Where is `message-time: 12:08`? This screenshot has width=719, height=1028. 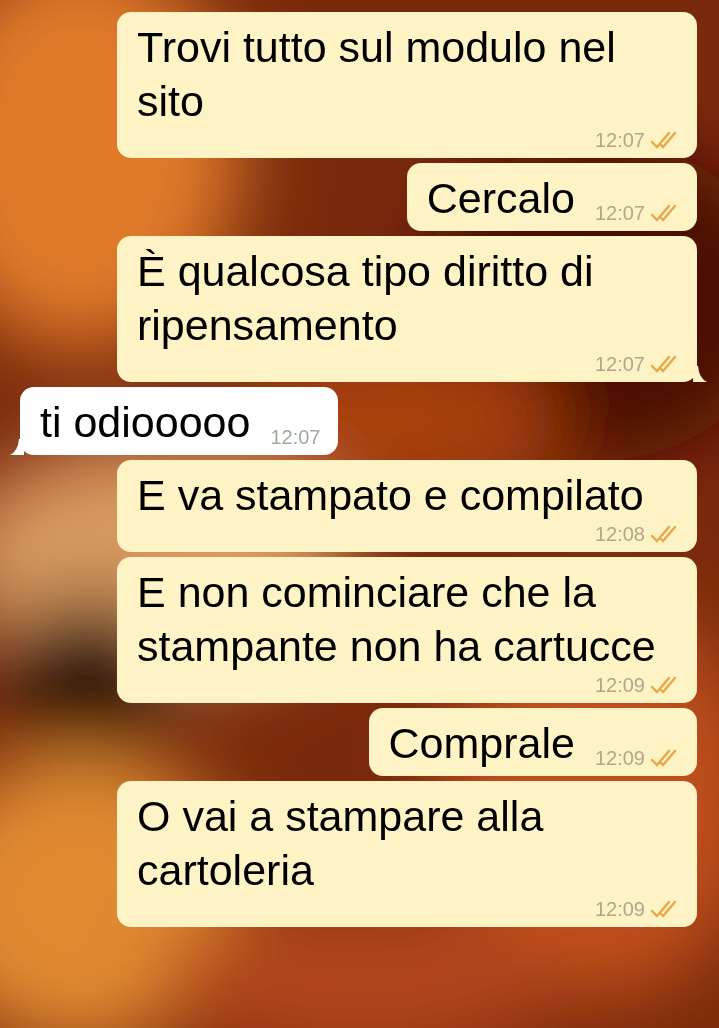 message-time: 12:08 is located at coordinates (619, 534).